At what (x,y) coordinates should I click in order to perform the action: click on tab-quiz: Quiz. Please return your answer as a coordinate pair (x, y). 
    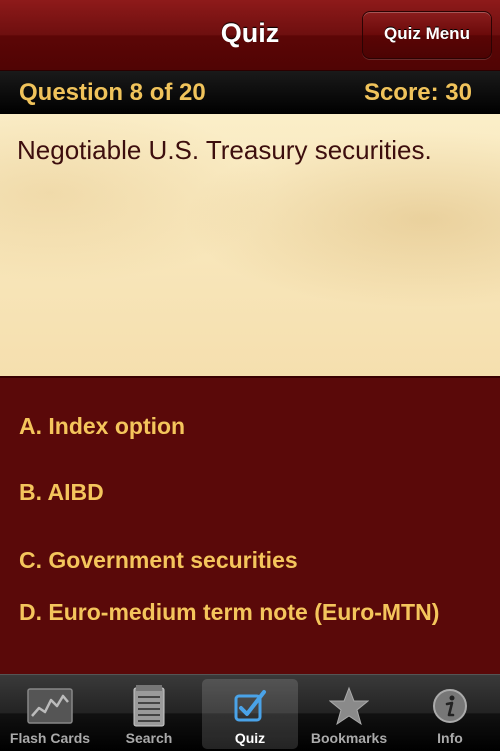
    Looking at the image, I should click on (250, 714).